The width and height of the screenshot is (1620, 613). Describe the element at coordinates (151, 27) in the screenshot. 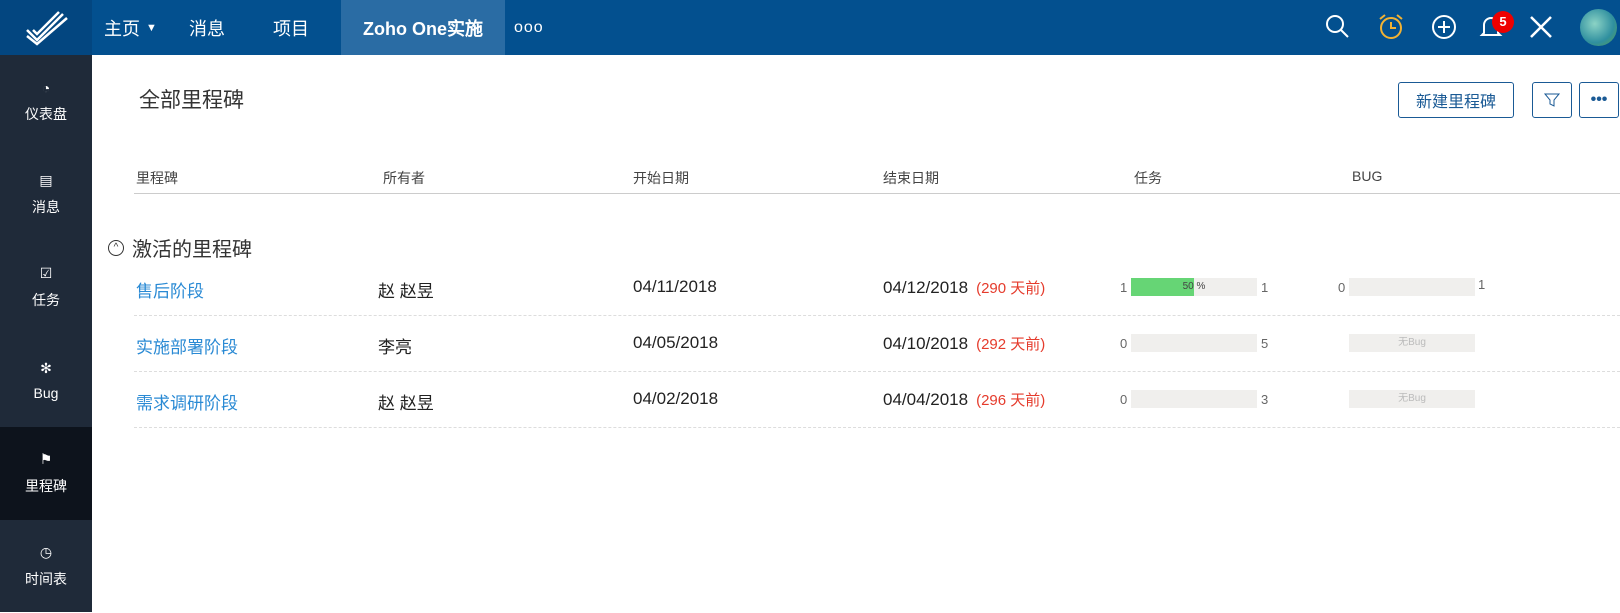

I see `chevron-down-icon: ▼` at that location.